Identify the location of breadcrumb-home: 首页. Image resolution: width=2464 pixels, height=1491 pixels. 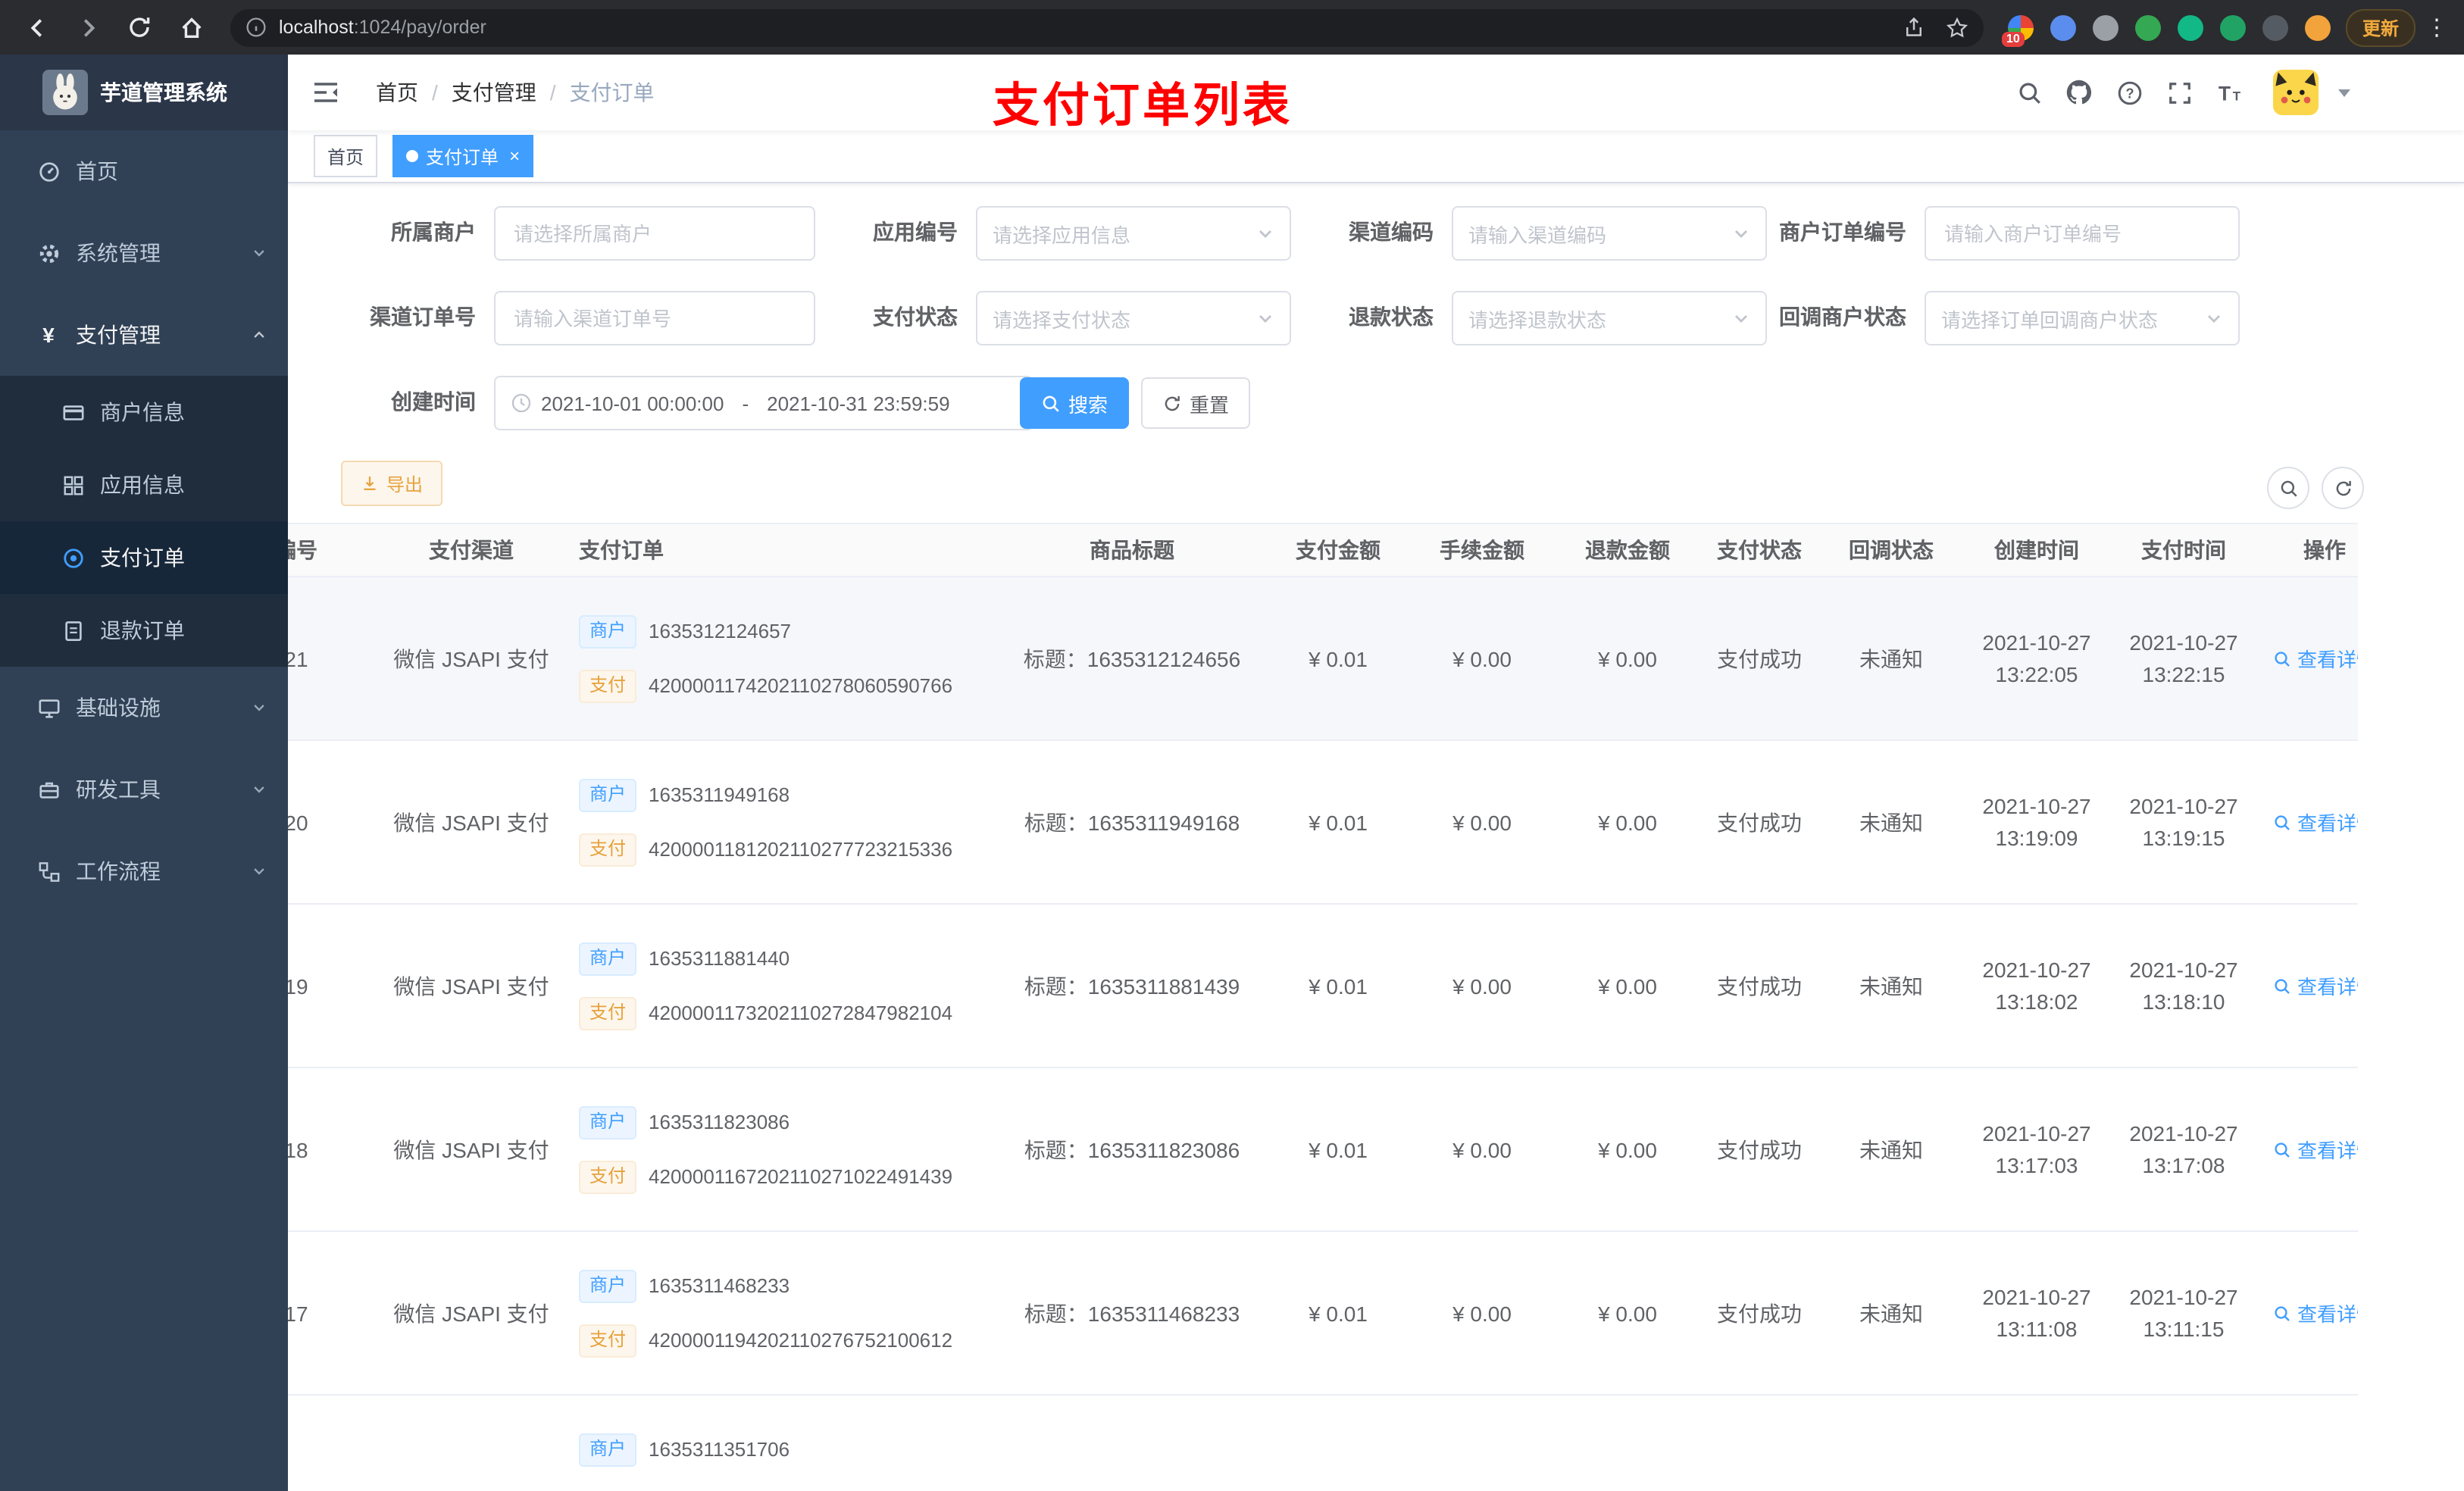
(397, 92).